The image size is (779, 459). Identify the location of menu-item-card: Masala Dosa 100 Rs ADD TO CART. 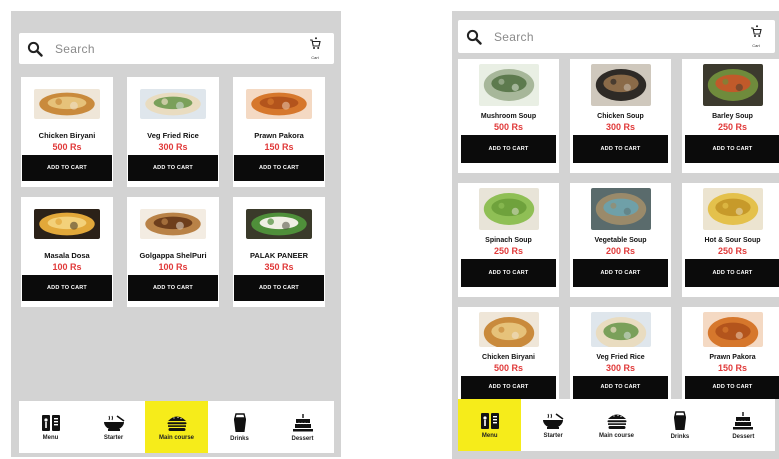
(67, 252).